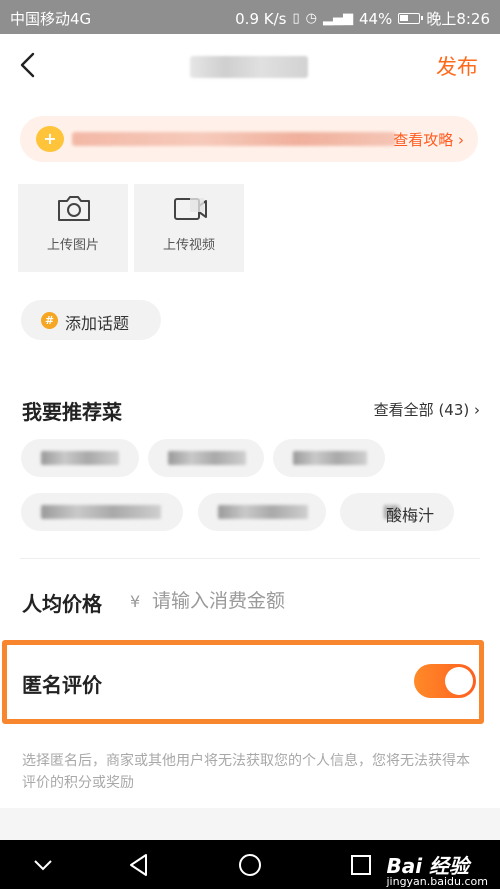  Describe the element at coordinates (437, 869) in the screenshot. I see `baidu-watermark: Bai 经验 jingyan.baidu.com` at that location.